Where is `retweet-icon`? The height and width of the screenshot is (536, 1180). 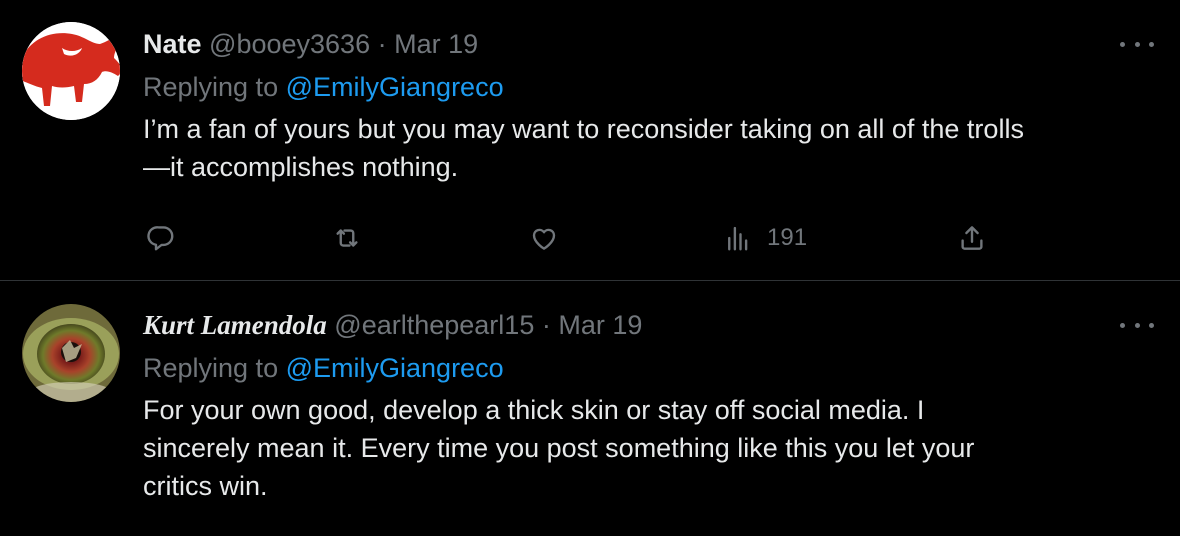
retweet-icon is located at coordinates (347, 238).